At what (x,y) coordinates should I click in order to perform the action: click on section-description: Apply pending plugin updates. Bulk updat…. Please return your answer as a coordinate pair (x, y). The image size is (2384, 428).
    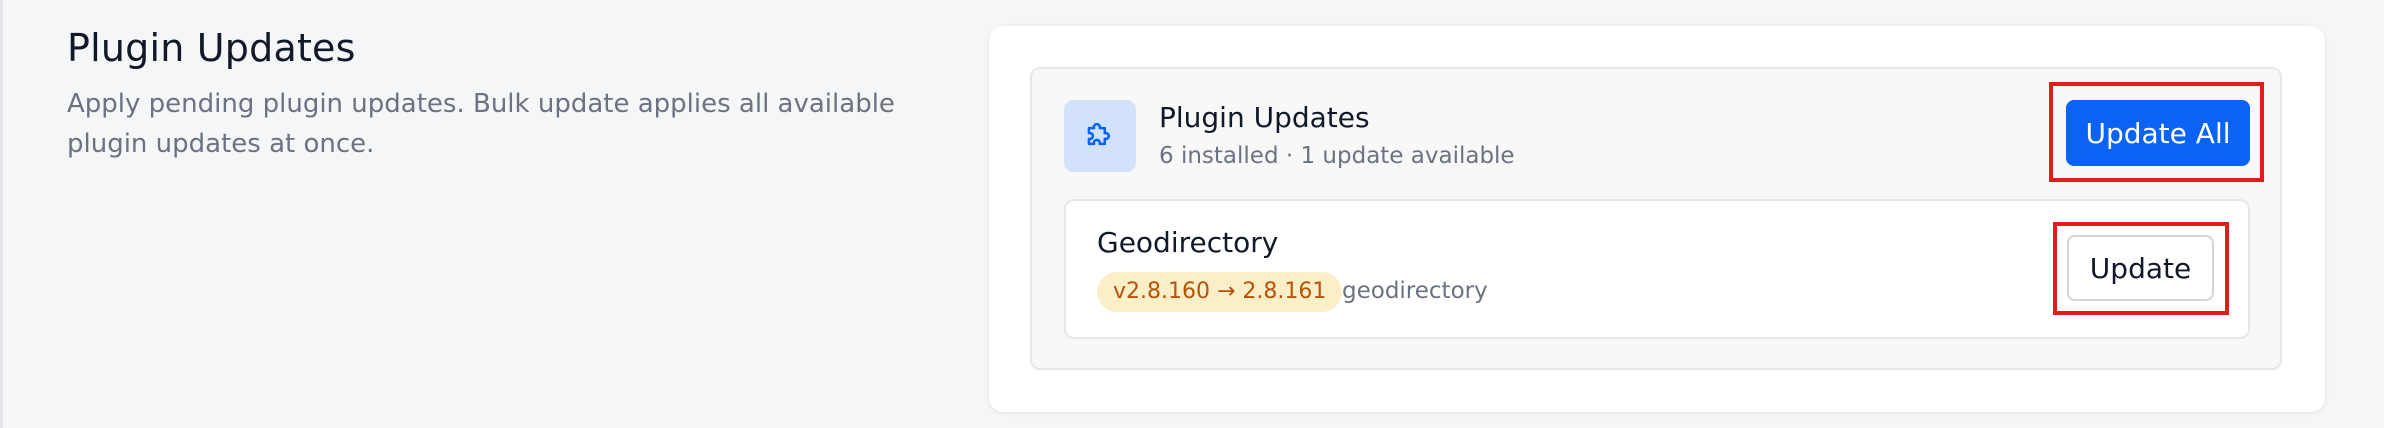
    Looking at the image, I should click on (481, 124).